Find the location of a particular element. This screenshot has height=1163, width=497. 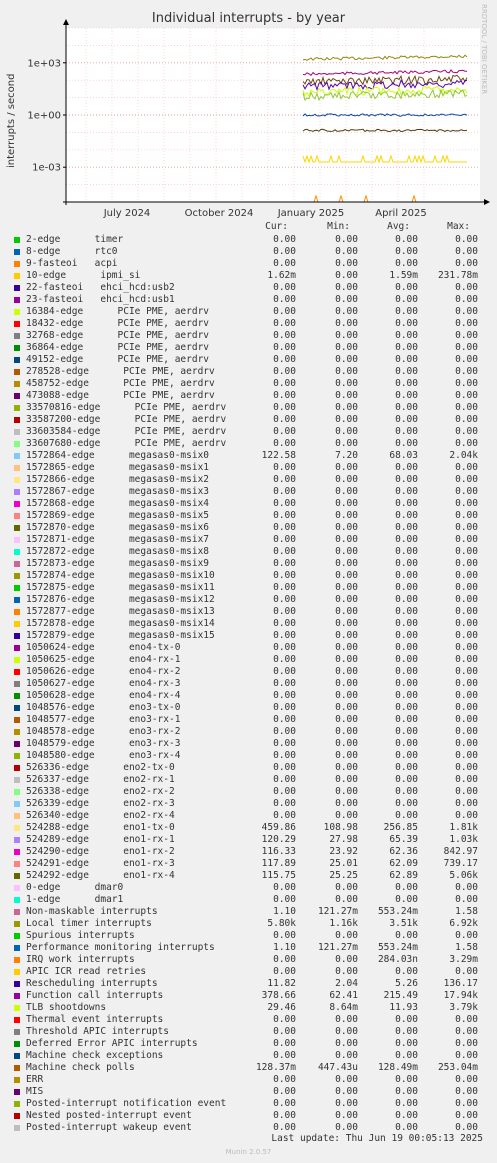

legend-row: 526337-edge eno2-rx-1 0.00 0.00 0.00 0.00 is located at coordinates (248, 780).